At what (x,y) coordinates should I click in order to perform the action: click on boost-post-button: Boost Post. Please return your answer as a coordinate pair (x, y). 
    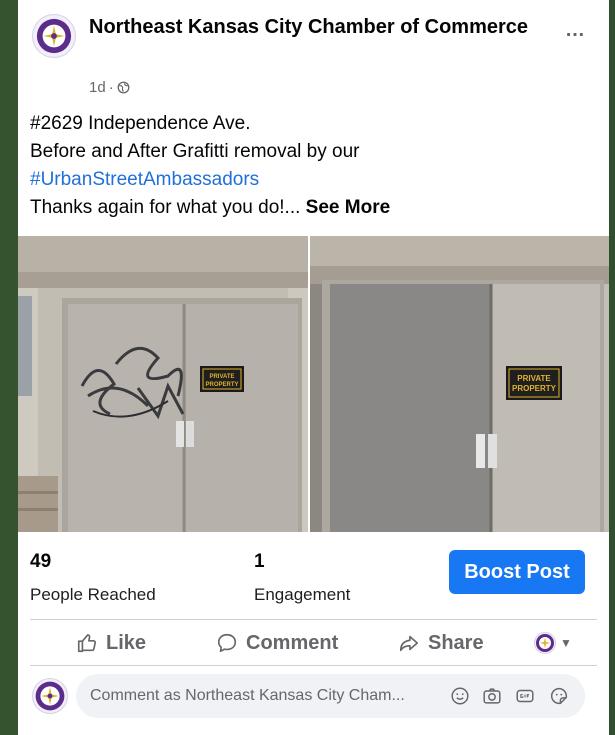
    Looking at the image, I should click on (517, 572).